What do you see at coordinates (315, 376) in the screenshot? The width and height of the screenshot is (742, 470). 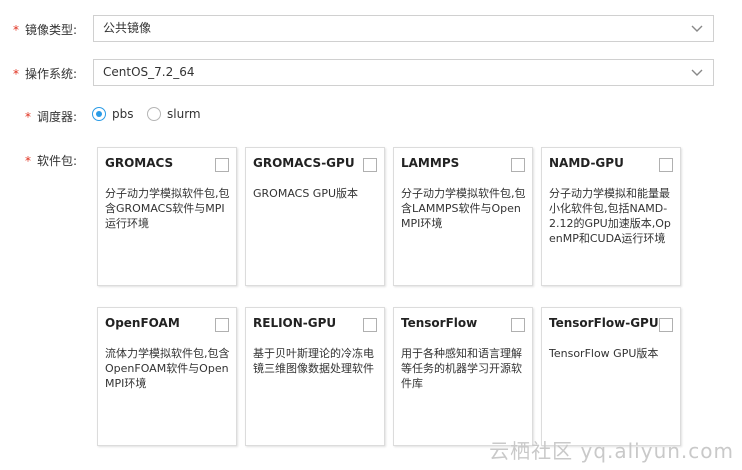 I see `package-card-relion-gpu: RELION-GPU 基于贝叶斯理论的冷冻电镜三维图像数据处理软件` at bounding box center [315, 376].